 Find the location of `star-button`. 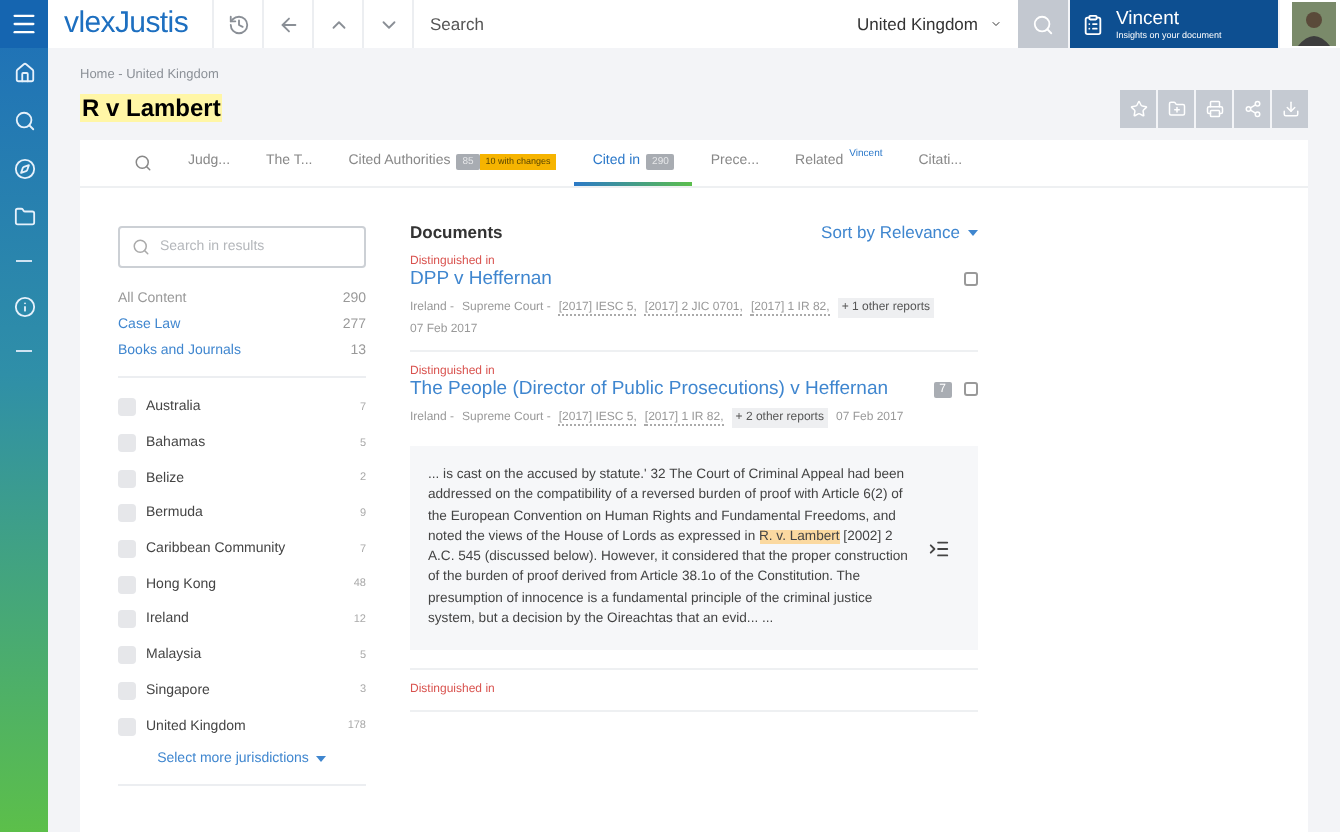

star-button is located at coordinates (1138, 109).